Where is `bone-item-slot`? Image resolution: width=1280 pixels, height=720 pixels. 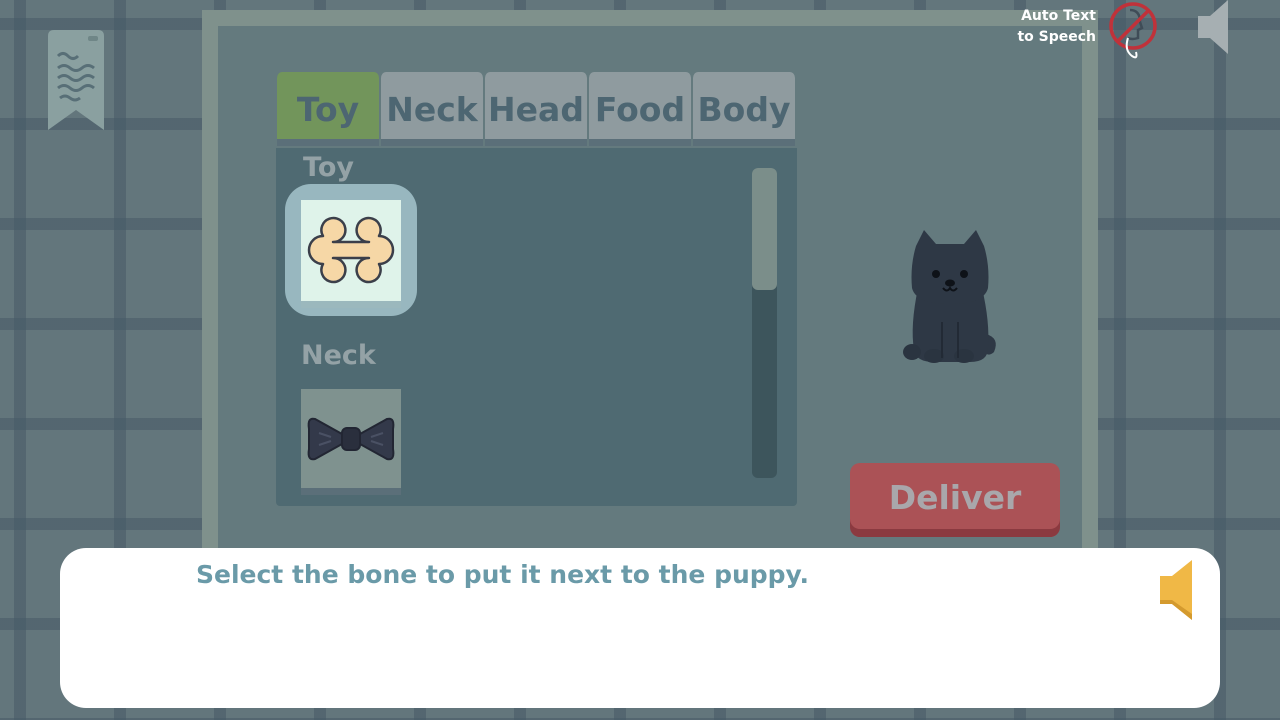 bone-item-slot is located at coordinates (351, 250).